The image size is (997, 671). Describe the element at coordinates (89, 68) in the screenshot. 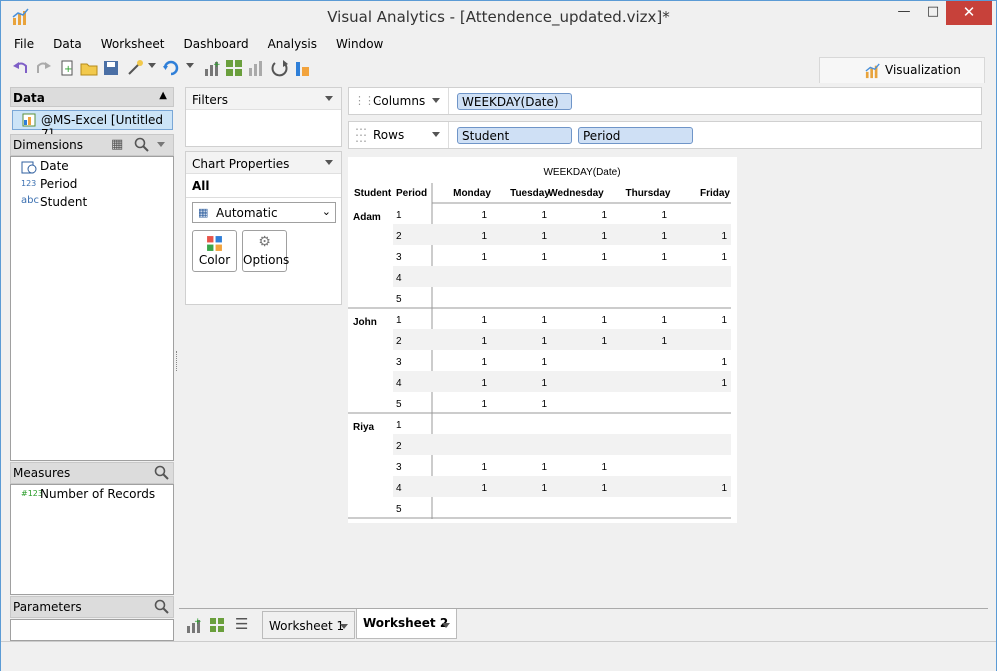

I see `open-folder-icon` at that location.